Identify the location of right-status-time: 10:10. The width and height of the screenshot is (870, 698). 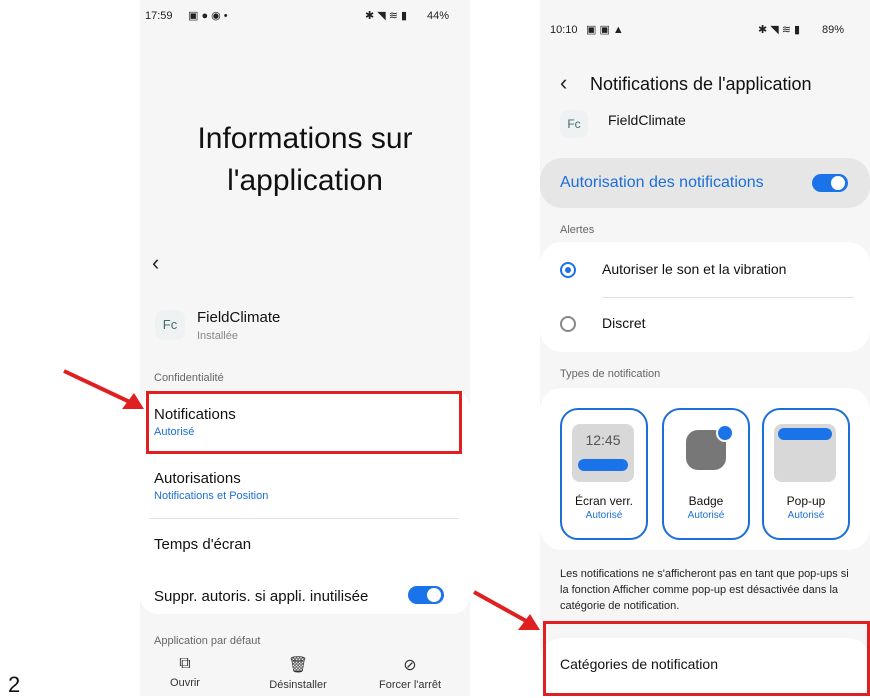
(564, 30).